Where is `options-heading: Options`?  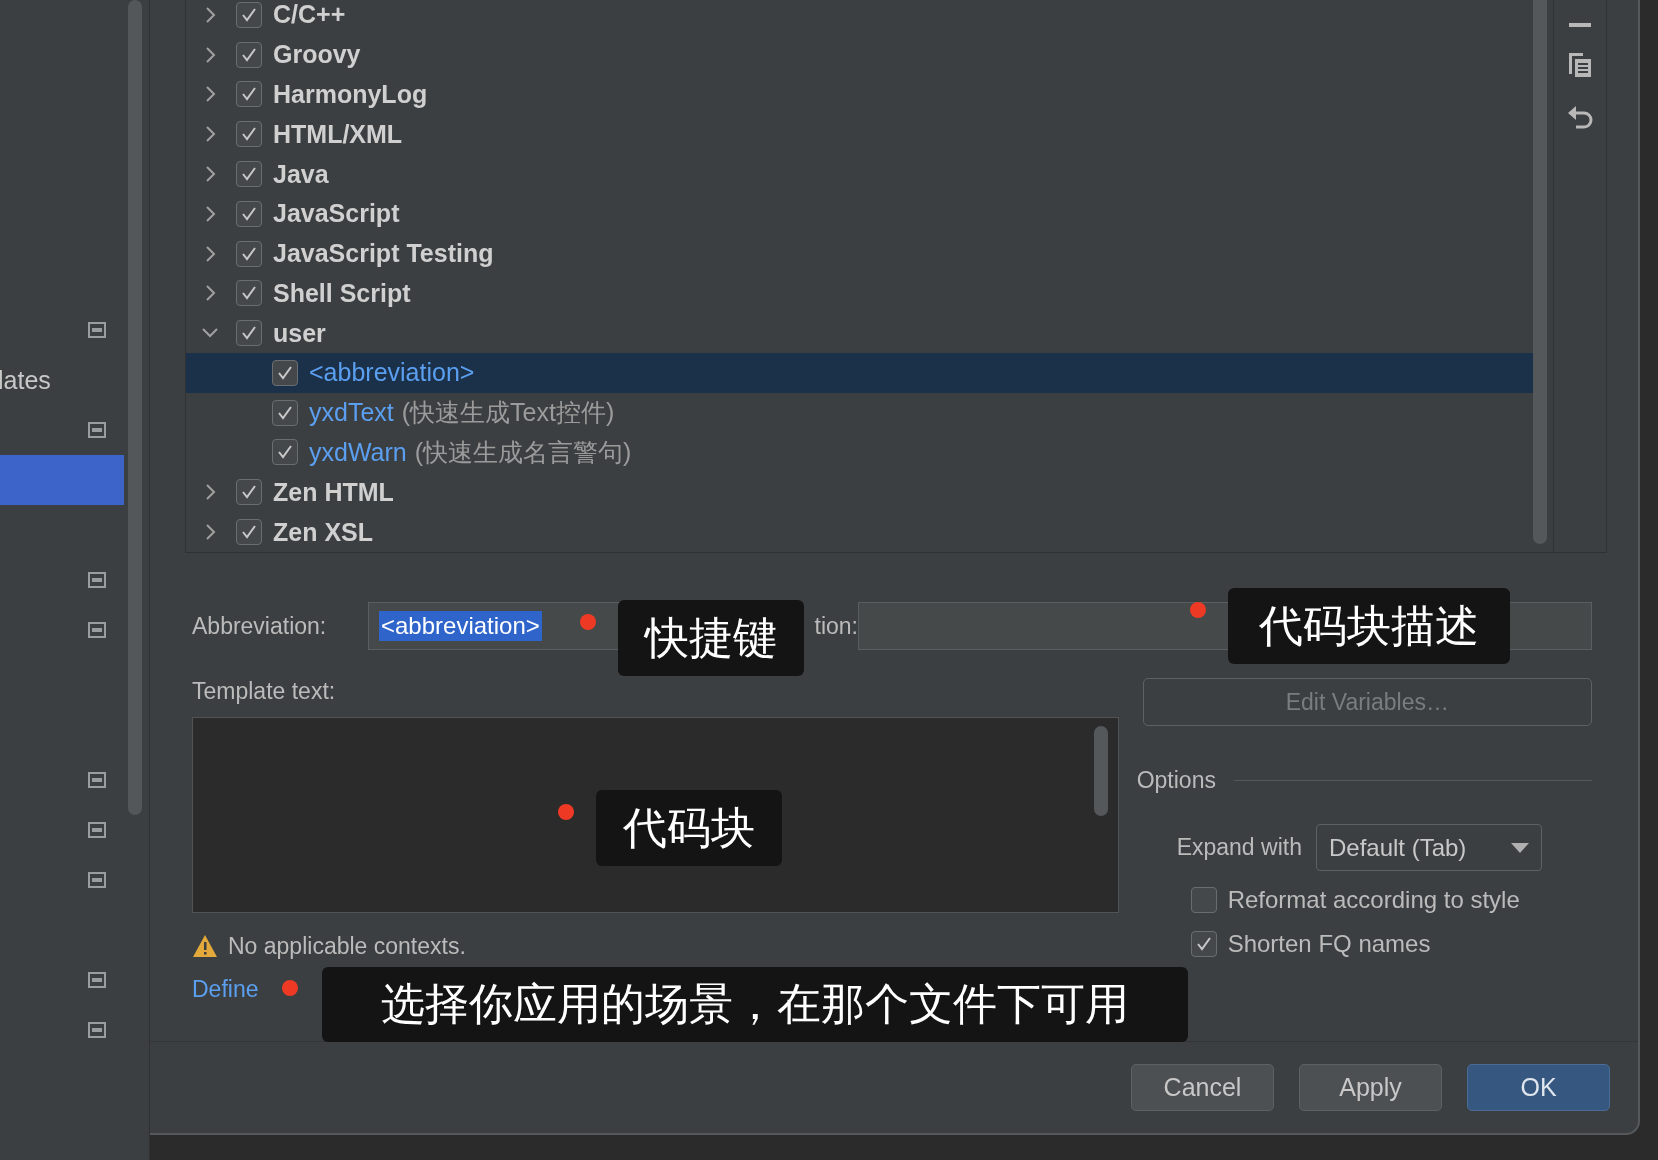
options-heading: Options is located at coordinates (1176, 780).